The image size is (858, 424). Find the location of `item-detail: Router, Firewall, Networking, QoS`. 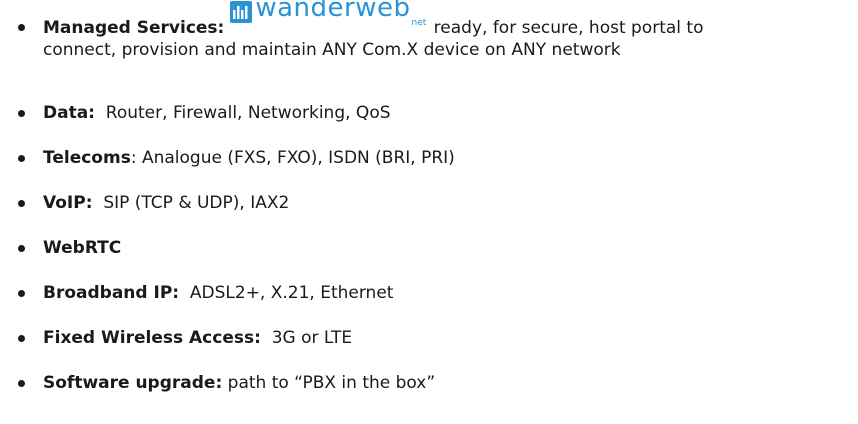

item-detail: Router, Firewall, Networking, QoS is located at coordinates (248, 113).